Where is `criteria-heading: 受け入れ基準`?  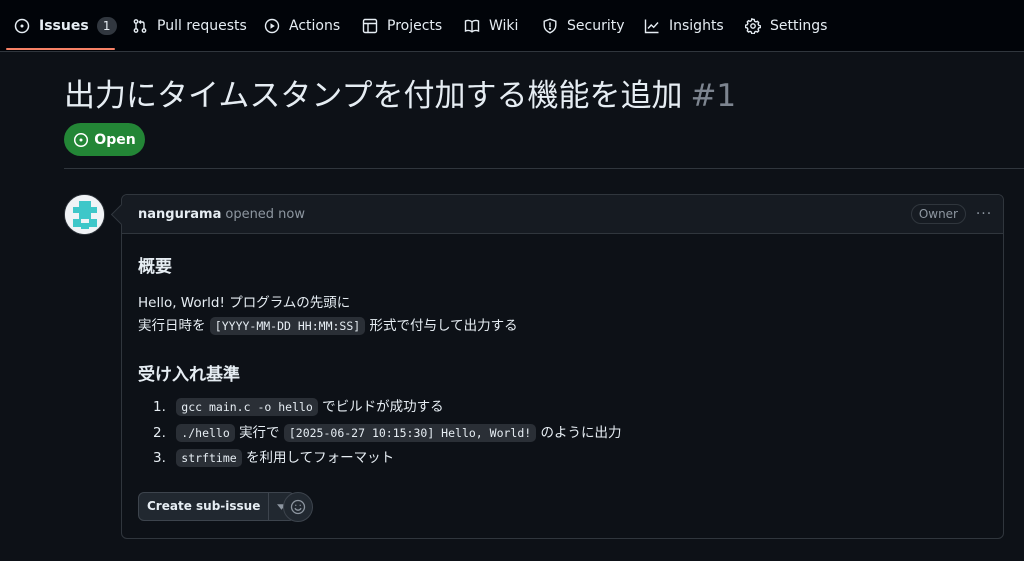
criteria-heading: 受け入れ基準 is located at coordinates (189, 375).